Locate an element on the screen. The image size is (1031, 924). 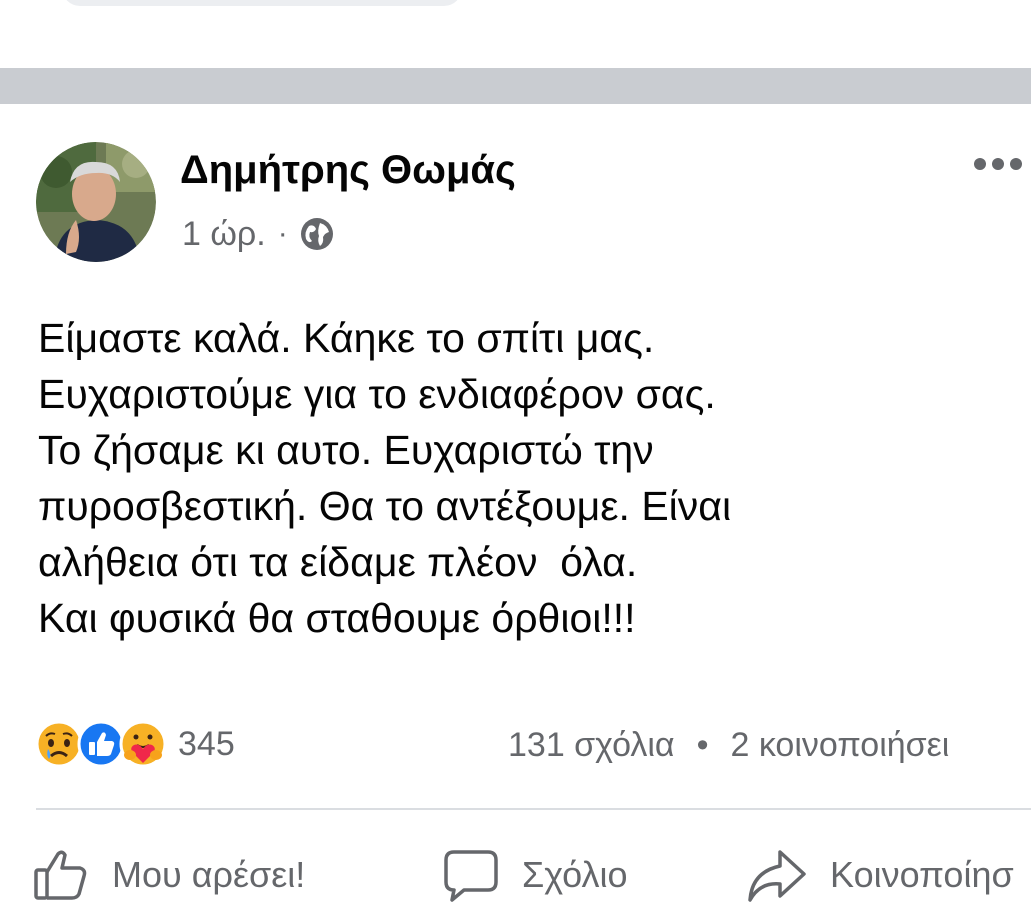
comments-count-link: 131 σχόλια is located at coordinates (591, 745).